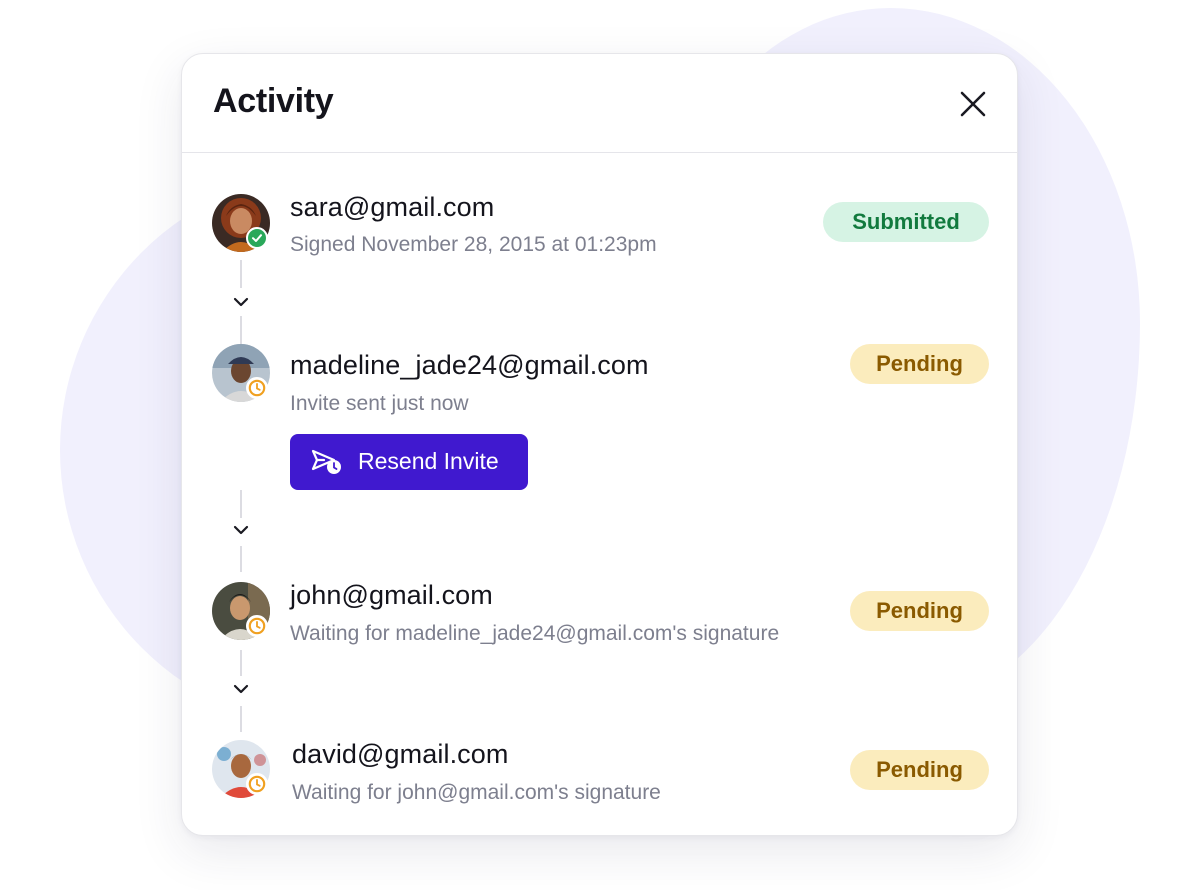 The height and width of the screenshot is (890, 1200). What do you see at coordinates (392, 207) in the screenshot?
I see `entry-email: sara@gmail.com` at bounding box center [392, 207].